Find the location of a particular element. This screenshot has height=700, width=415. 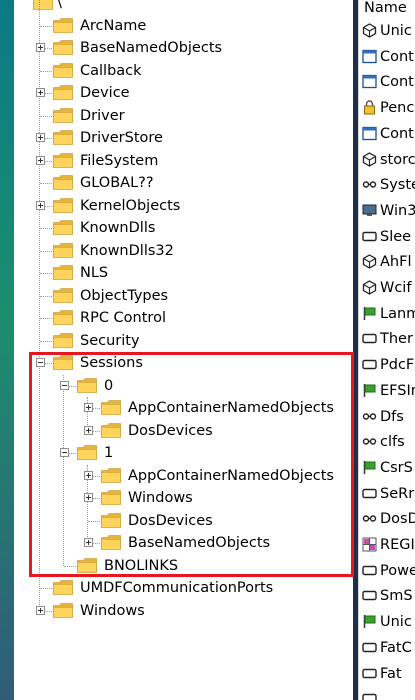

list-item: EFSIn is located at coordinates (387, 391).